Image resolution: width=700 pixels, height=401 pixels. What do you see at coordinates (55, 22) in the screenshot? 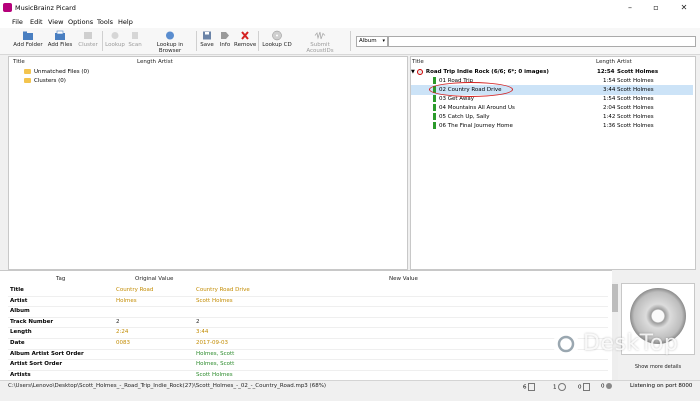
I see `menu-view: View` at bounding box center [55, 22].